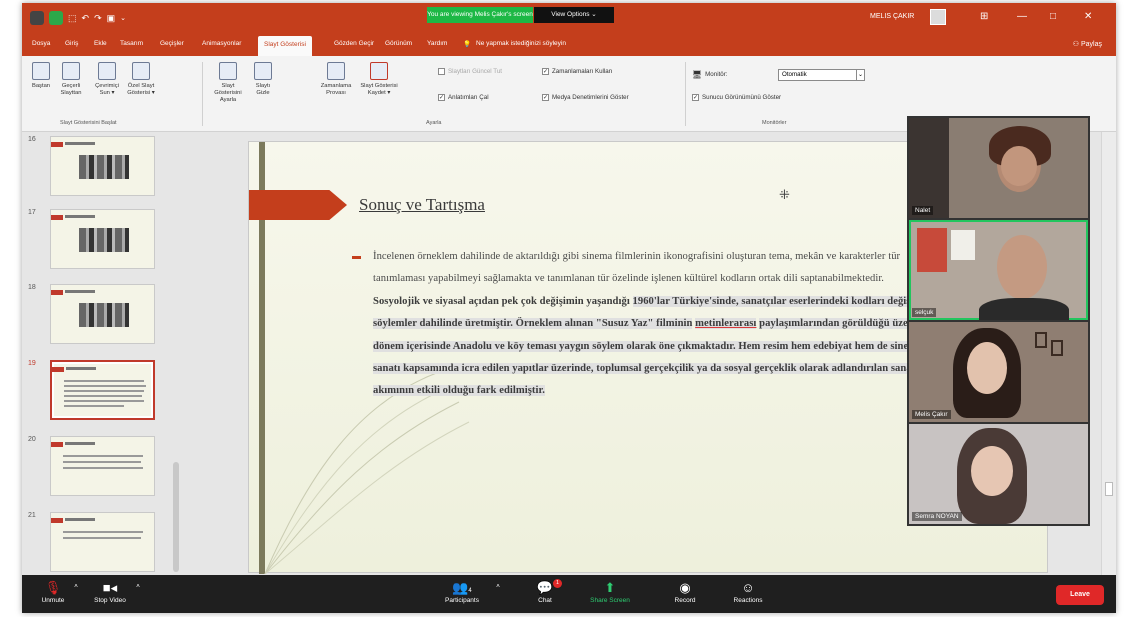 This screenshot has height=617, width=1135. I want to click on bullet-icon, so click(356, 257).